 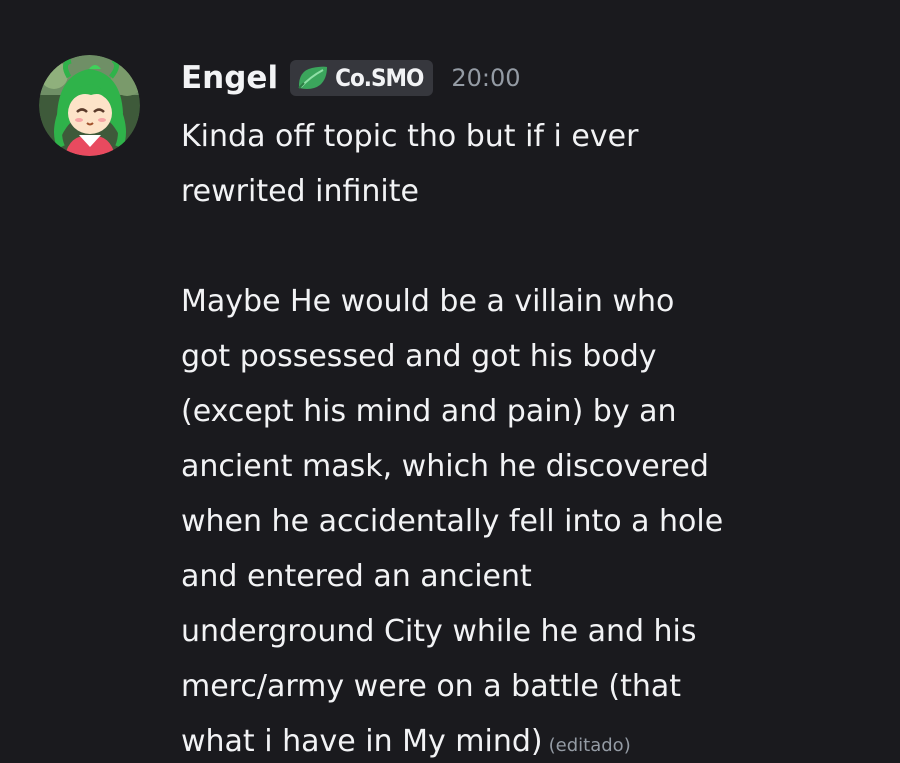 I want to click on message-line: and entered an ancient, so click(x=356, y=576).